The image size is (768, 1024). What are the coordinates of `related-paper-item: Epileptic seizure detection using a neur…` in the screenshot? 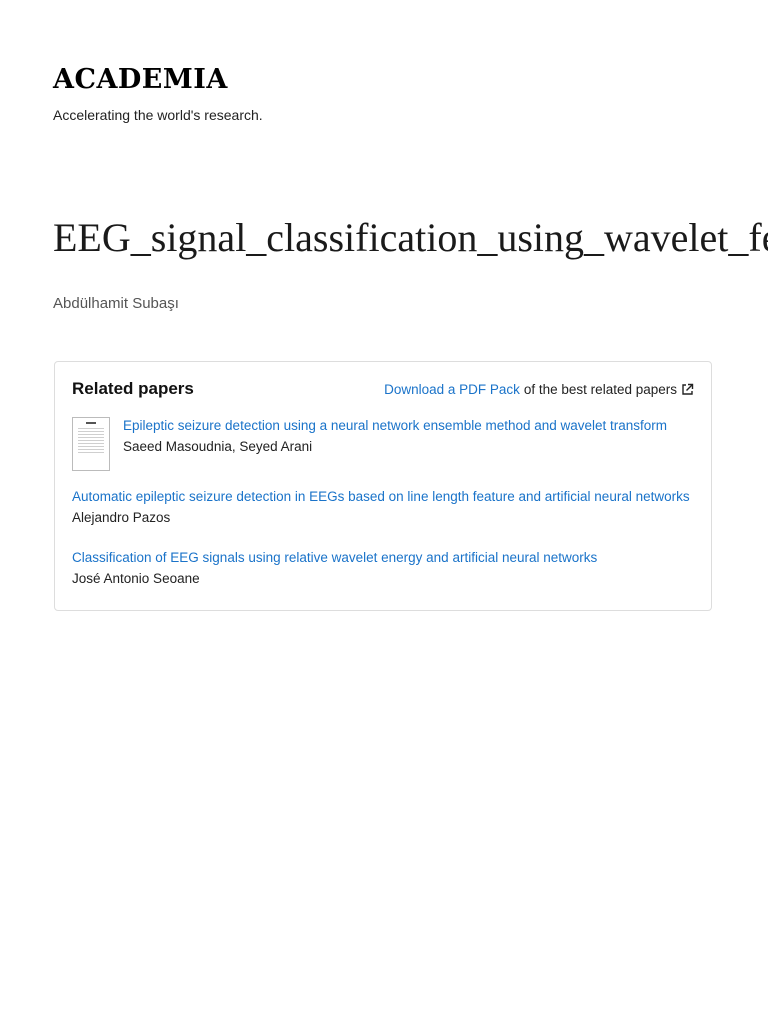 It's located at (383, 445).